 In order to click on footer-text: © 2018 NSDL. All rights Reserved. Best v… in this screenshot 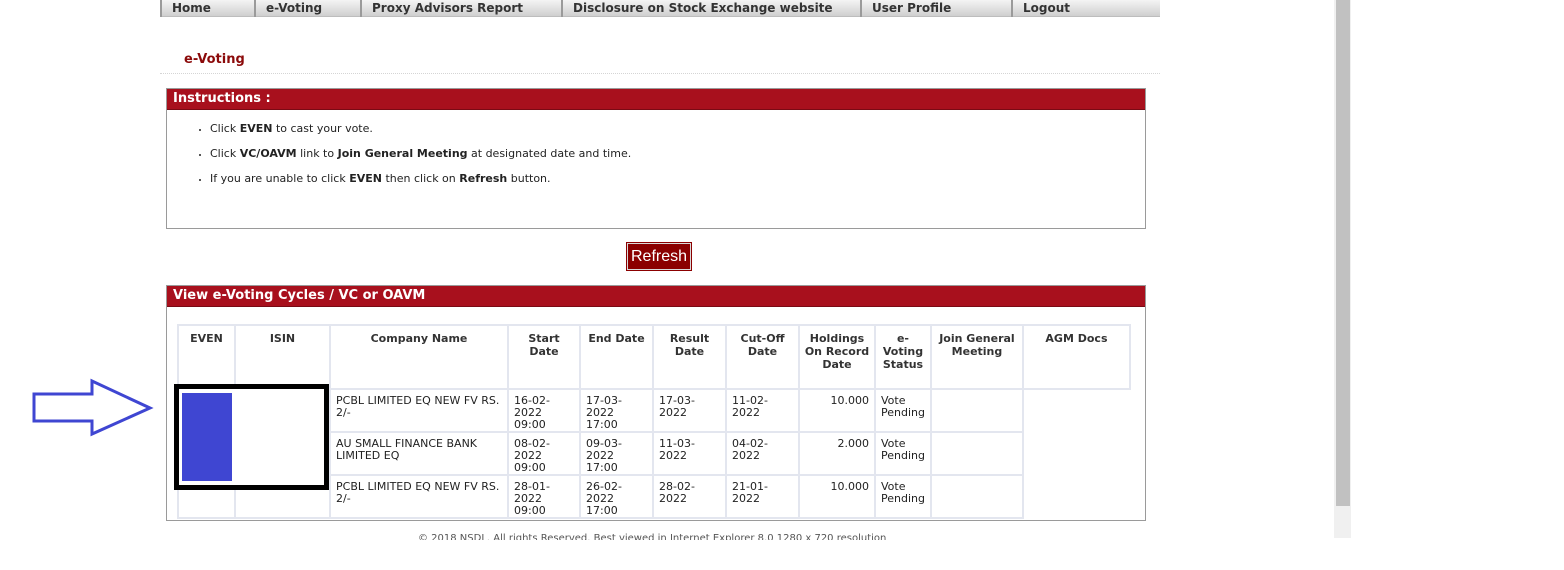, I will do `click(652, 536)`.